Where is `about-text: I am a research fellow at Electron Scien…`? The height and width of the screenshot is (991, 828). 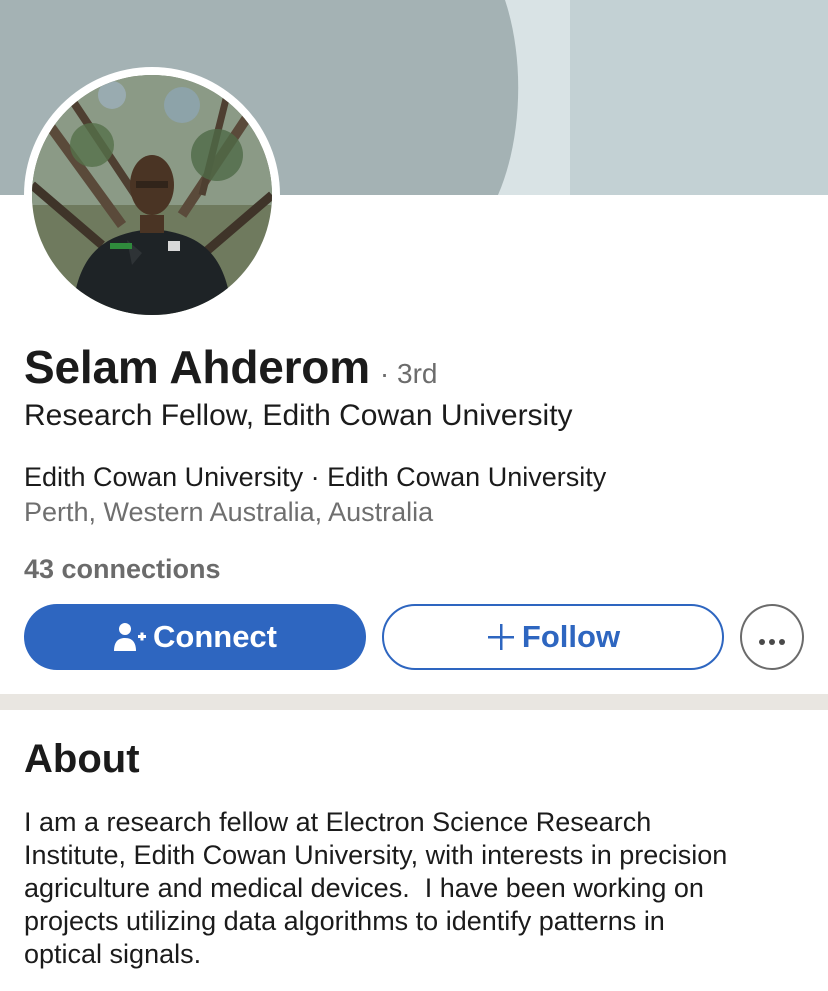
about-text: I am a research fellow at Electron Scien… is located at coordinates (376, 888).